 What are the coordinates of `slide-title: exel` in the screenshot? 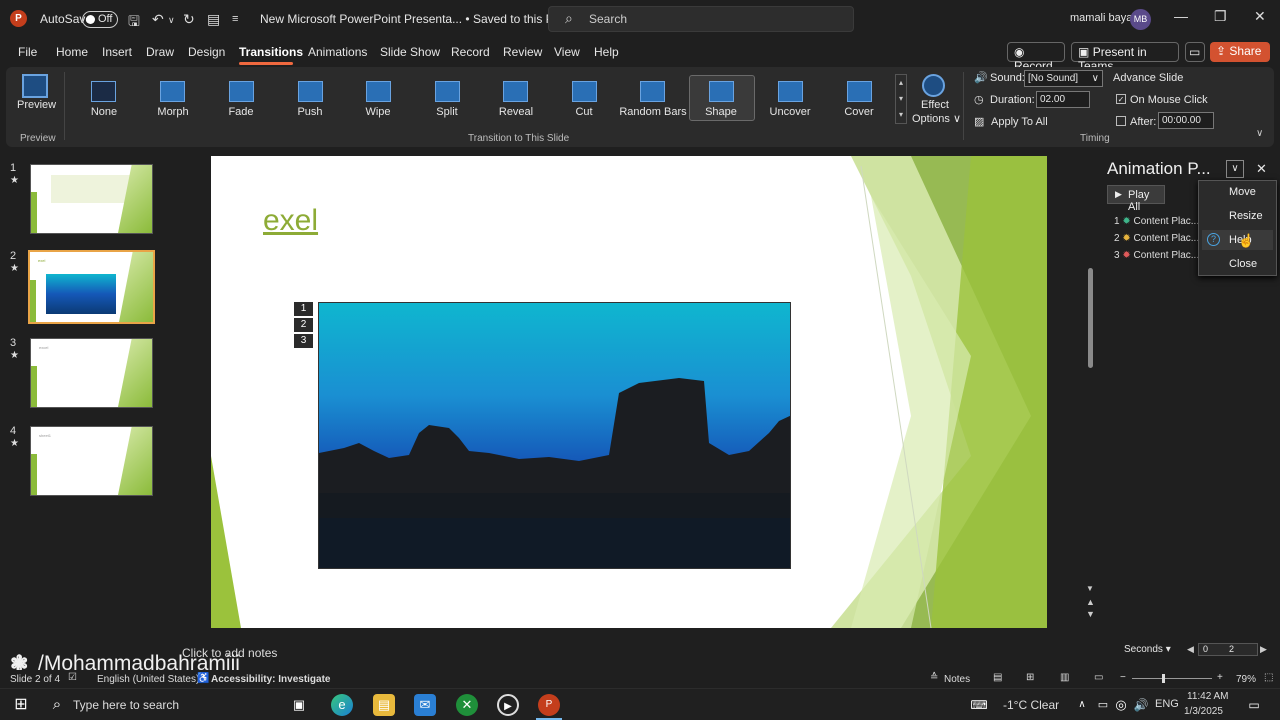 It's located at (290, 221).